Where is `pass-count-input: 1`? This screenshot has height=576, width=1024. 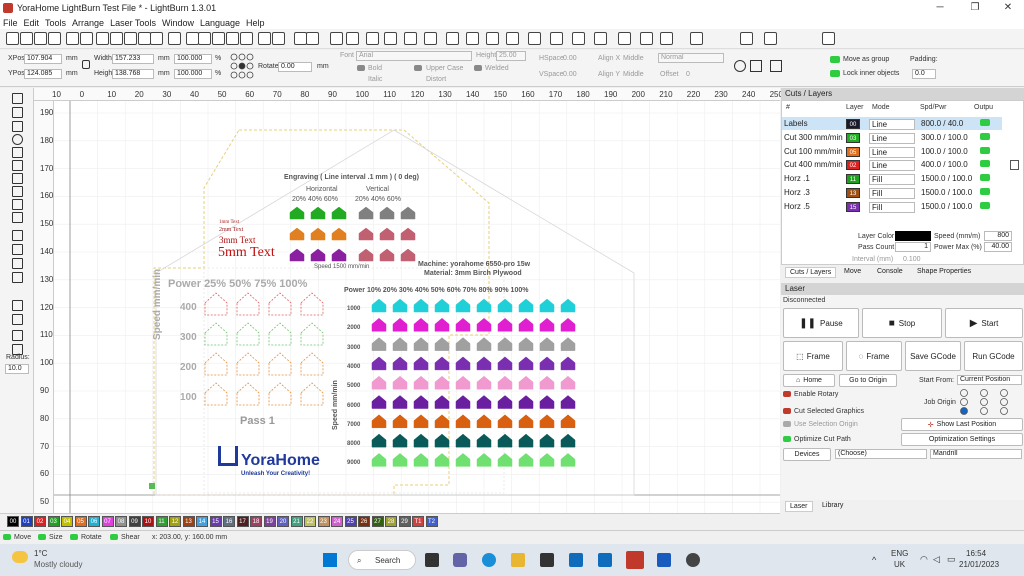
pass-count-input: 1 is located at coordinates (913, 247).